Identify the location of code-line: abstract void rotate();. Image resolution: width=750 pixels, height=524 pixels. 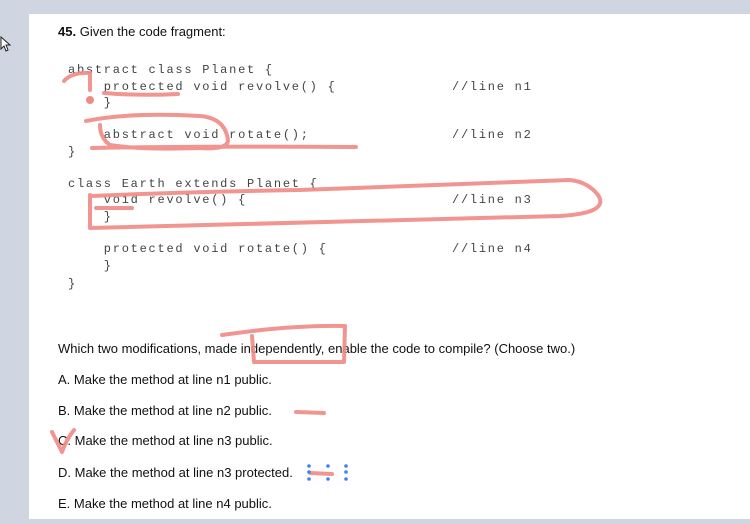
(189, 135).